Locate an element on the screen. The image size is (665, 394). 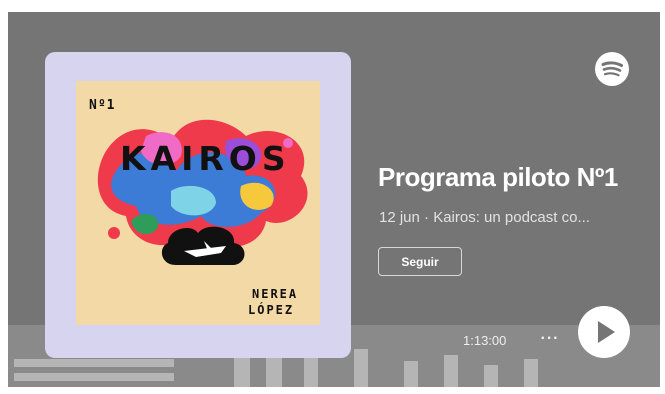
follow-button: Seguir is located at coordinates (420, 261).